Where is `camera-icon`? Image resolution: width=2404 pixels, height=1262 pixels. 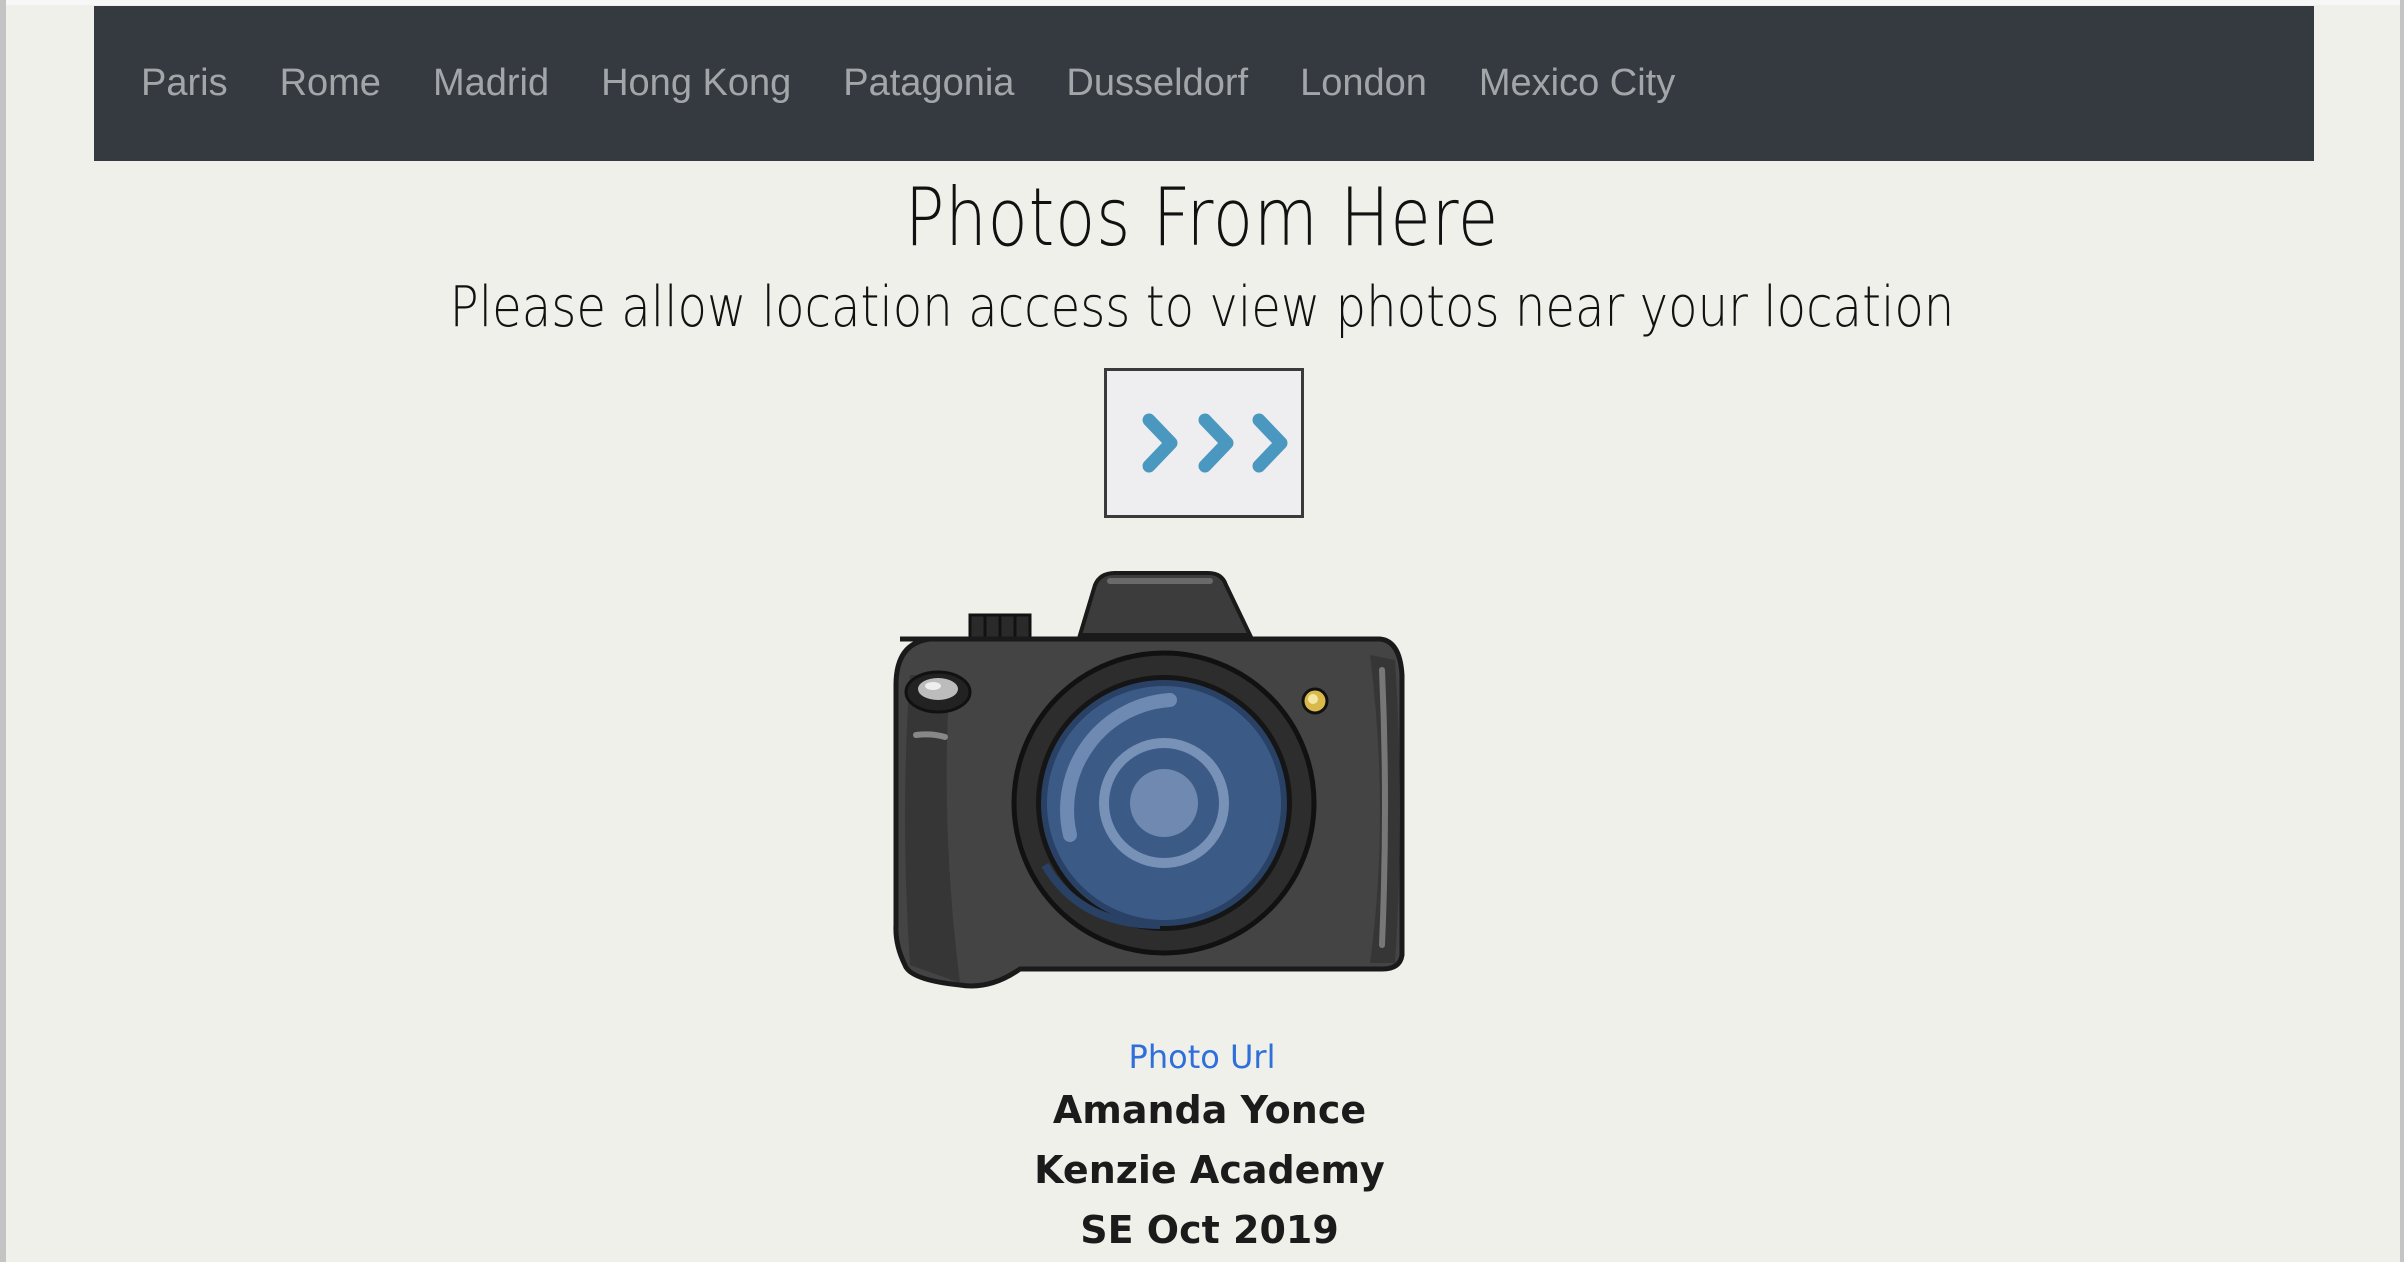
camera-icon is located at coordinates (1140, 782).